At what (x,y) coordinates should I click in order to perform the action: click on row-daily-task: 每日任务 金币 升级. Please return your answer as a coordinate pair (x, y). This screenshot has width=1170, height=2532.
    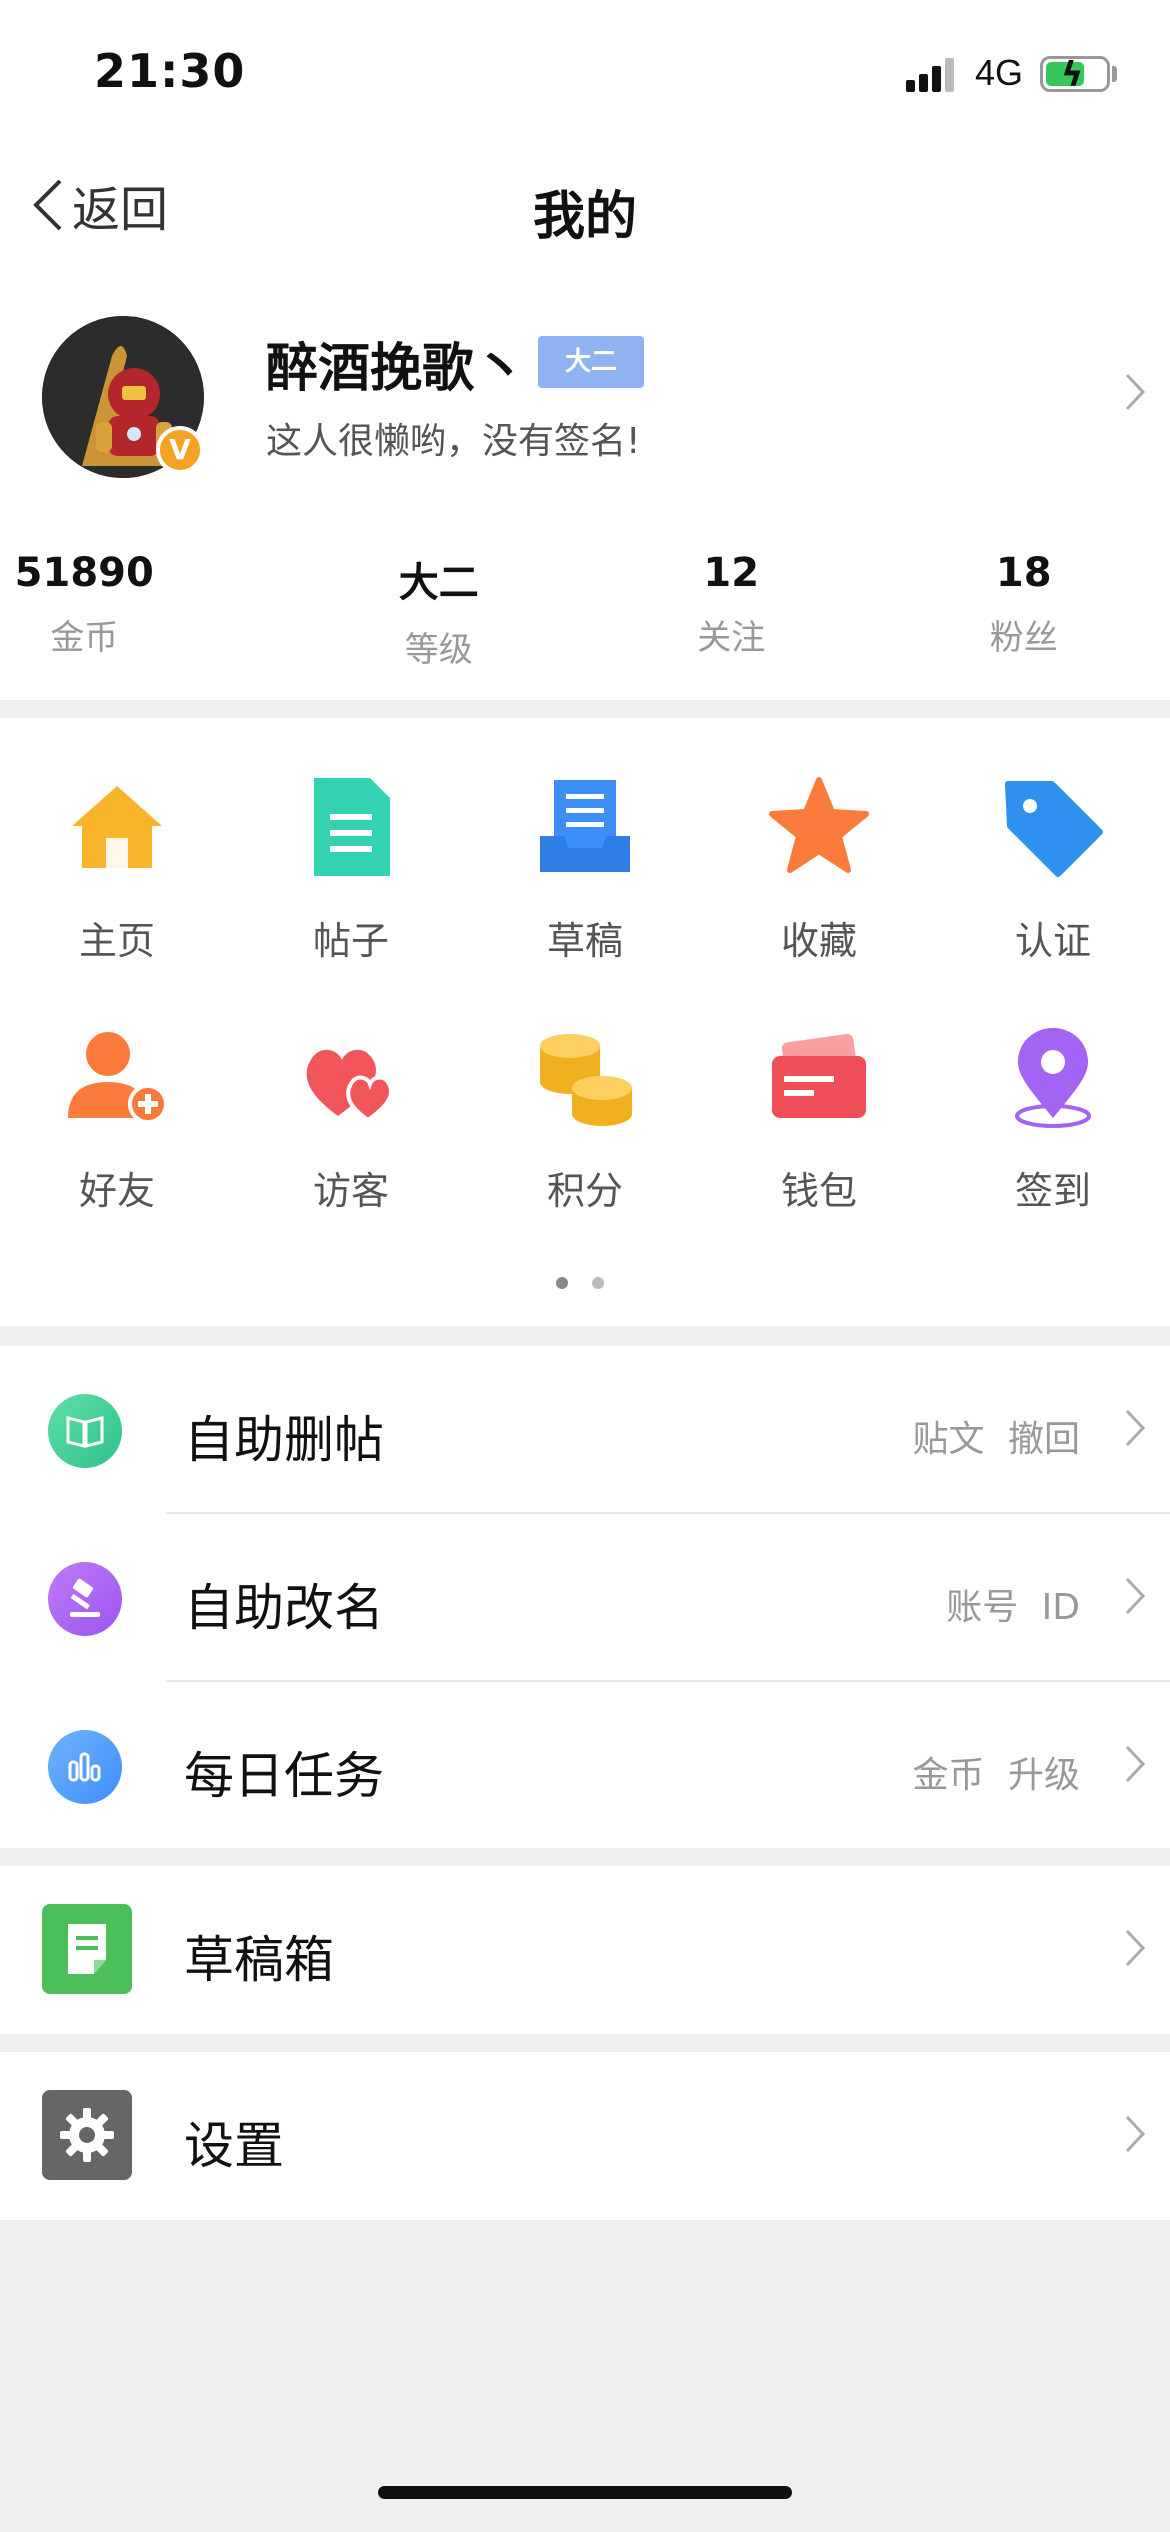
    Looking at the image, I should click on (585, 1766).